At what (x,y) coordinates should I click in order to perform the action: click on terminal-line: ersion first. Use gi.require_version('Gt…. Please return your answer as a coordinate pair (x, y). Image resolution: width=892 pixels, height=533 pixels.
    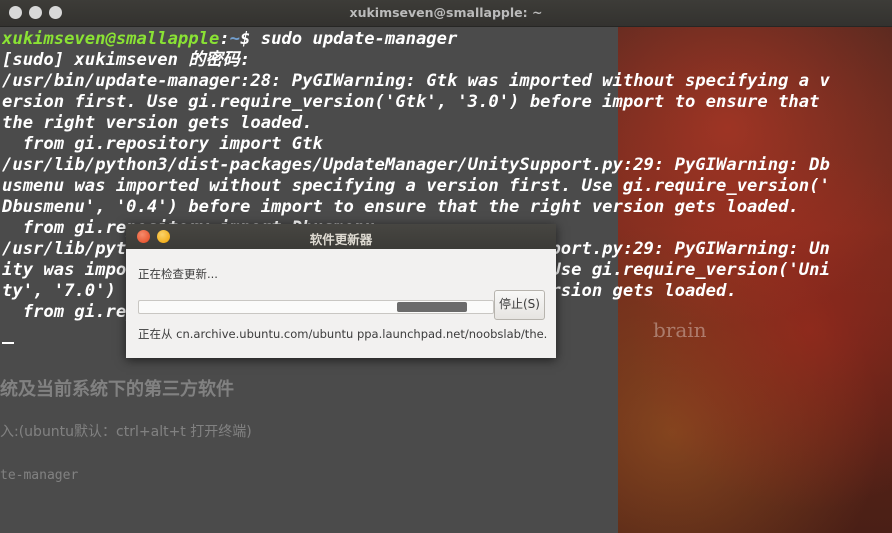
    Looking at the image, I should click on (411, 102).